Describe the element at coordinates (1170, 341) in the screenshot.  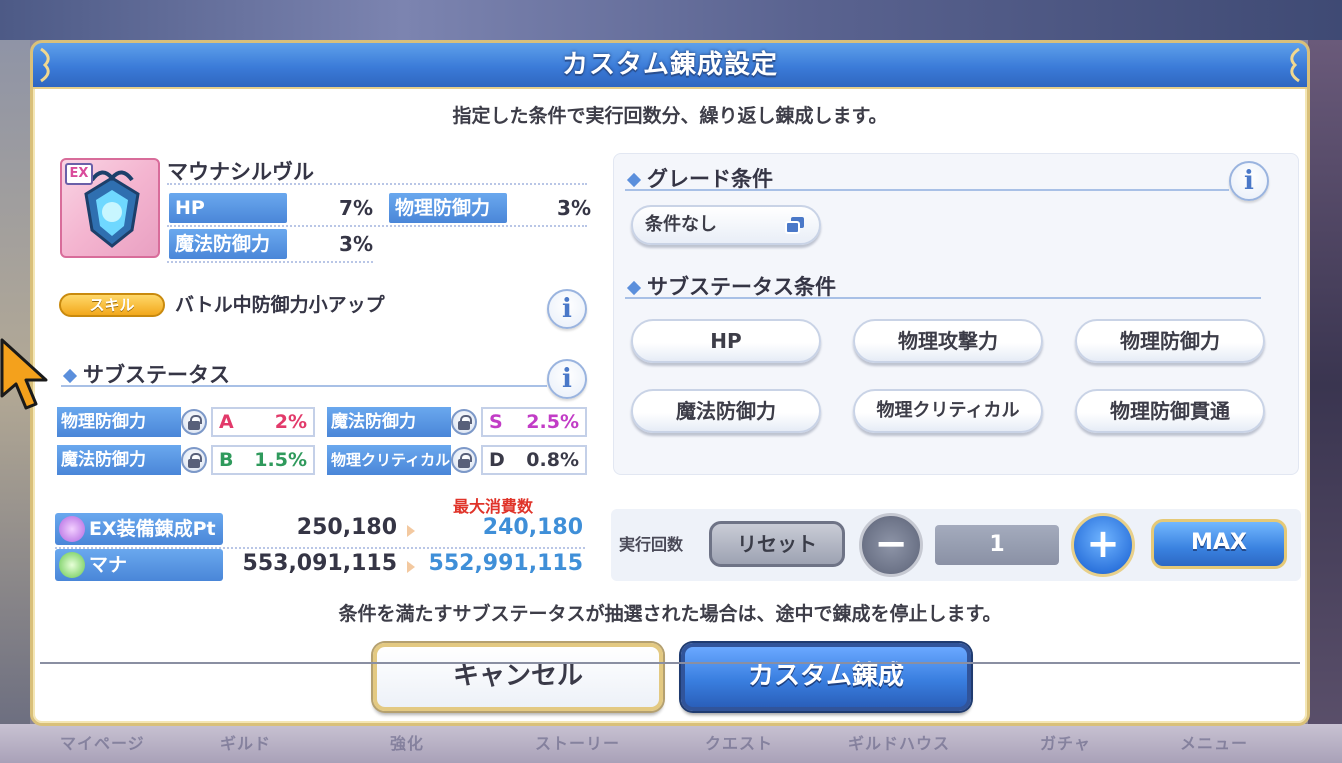
I see `condition-option-phys-def: 物理防御力` at that location.